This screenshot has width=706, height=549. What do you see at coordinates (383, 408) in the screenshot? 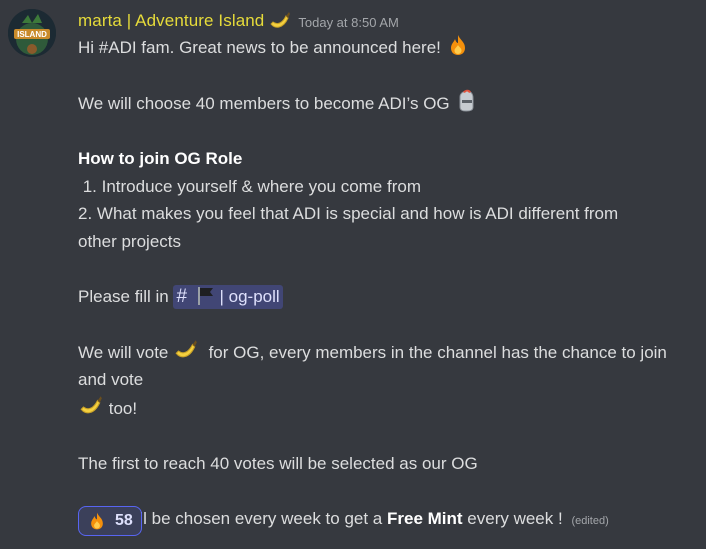
I see `message-line: too!` at bounding box center [383, 408].